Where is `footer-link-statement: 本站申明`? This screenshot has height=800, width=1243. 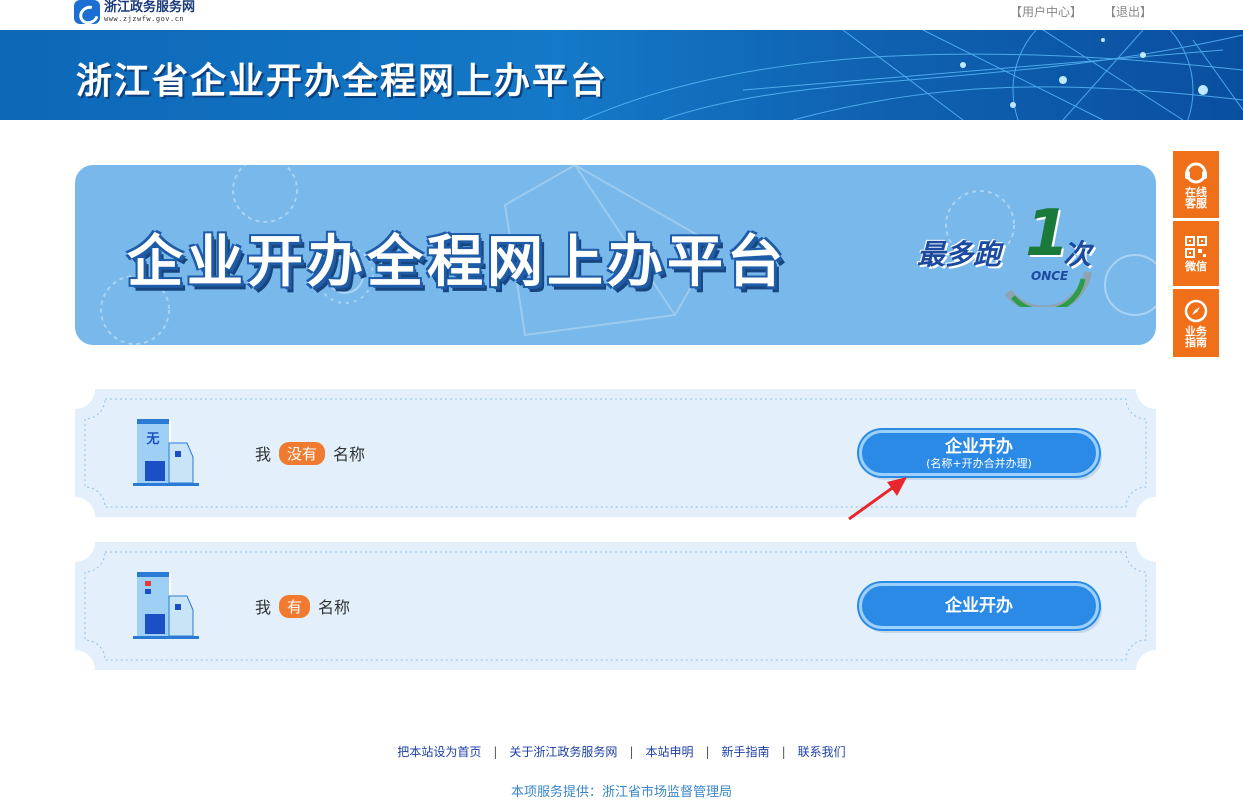 footer-link-statement: 本站申明 is located at coordinates (669, 752).